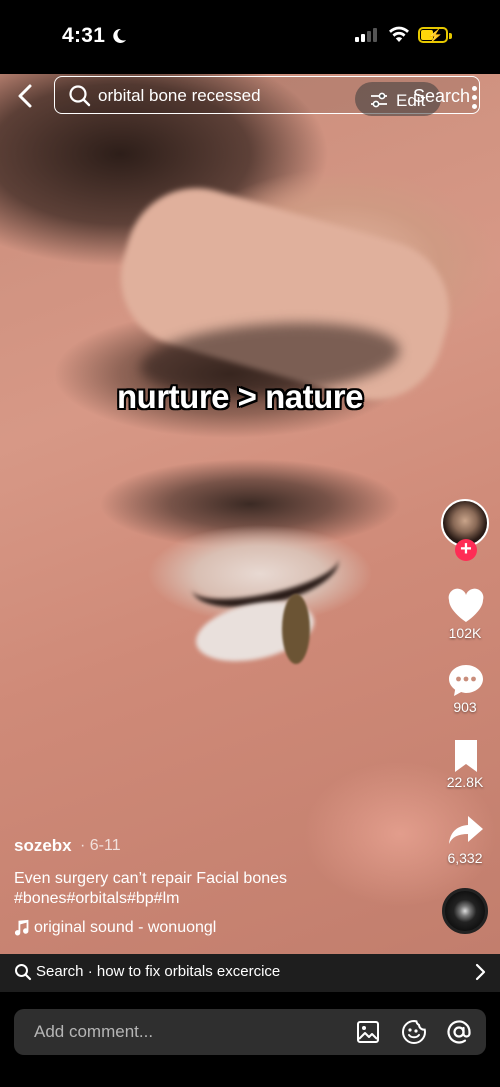 Image resolution: width=500 pixels, height=1087 pixels. I want to click on image-icon, so click(368, 1032).